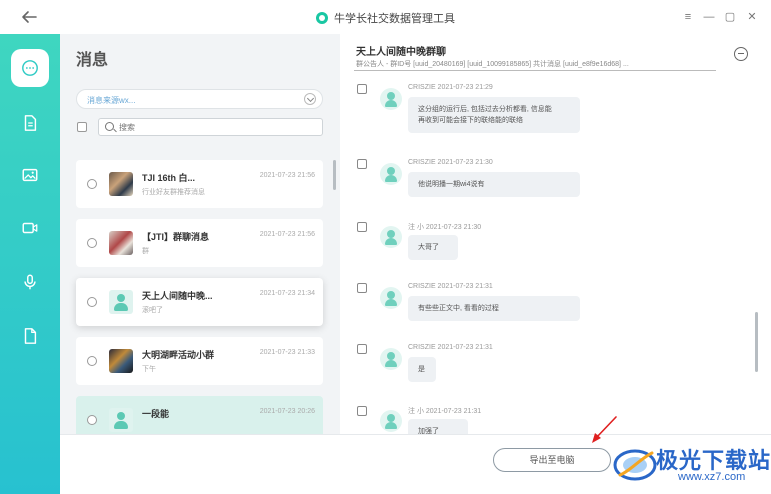 The image size is (771, 494). I want to click on chat-scrollbar, so click(756, 342).